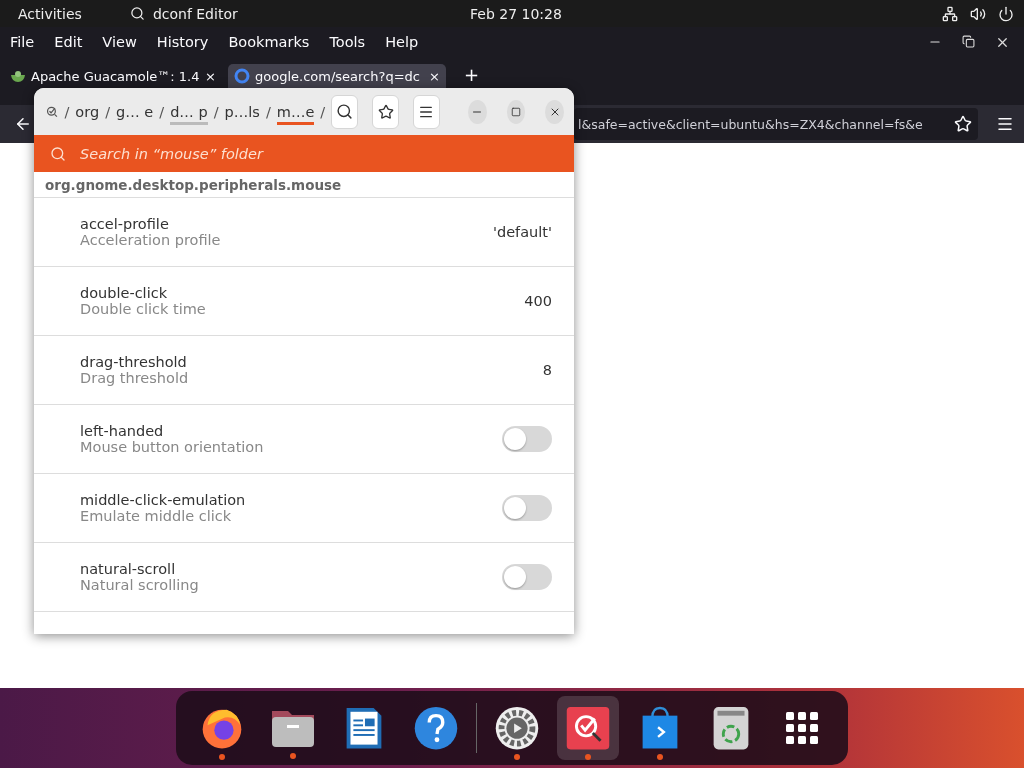 The width and height of the screenshot is (1024, 768). I want to click on menu-item: Edit, so click(68, 42).